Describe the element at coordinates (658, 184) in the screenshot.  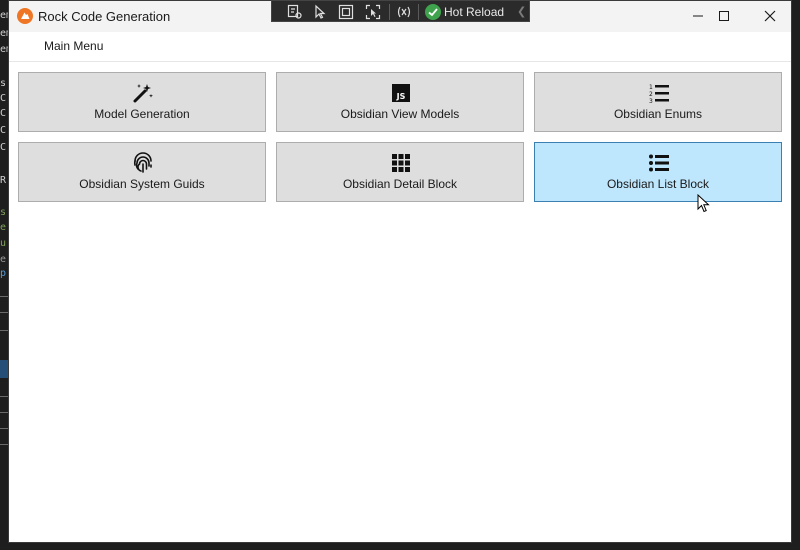
I see `tile-label: Obsidian List Block` at that location.